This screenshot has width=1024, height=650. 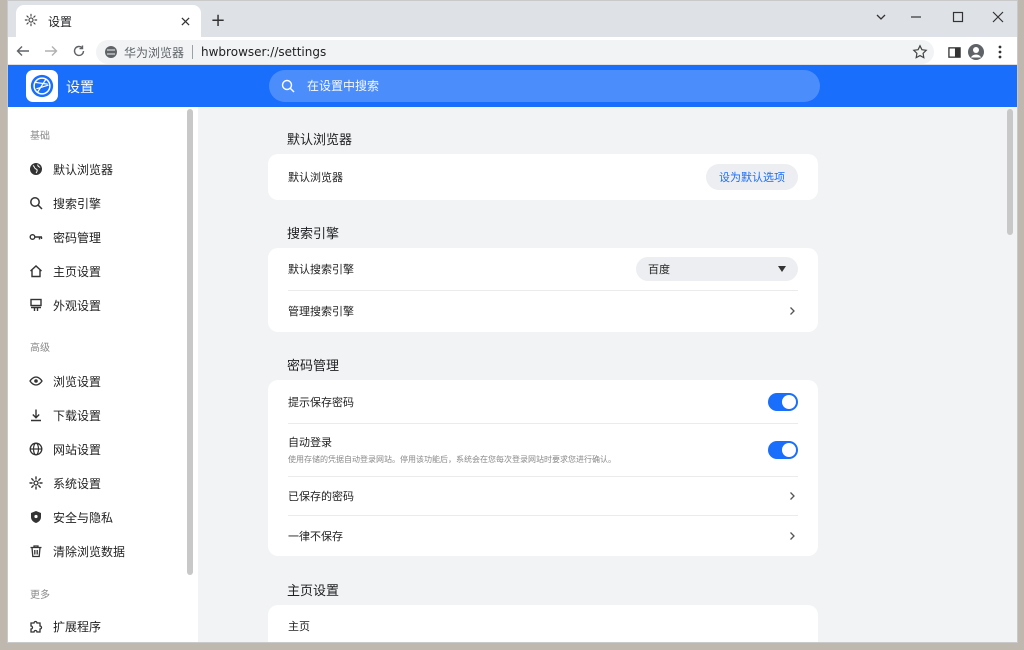 I want to click on puzzle-icon, so click(x=36, y=626).